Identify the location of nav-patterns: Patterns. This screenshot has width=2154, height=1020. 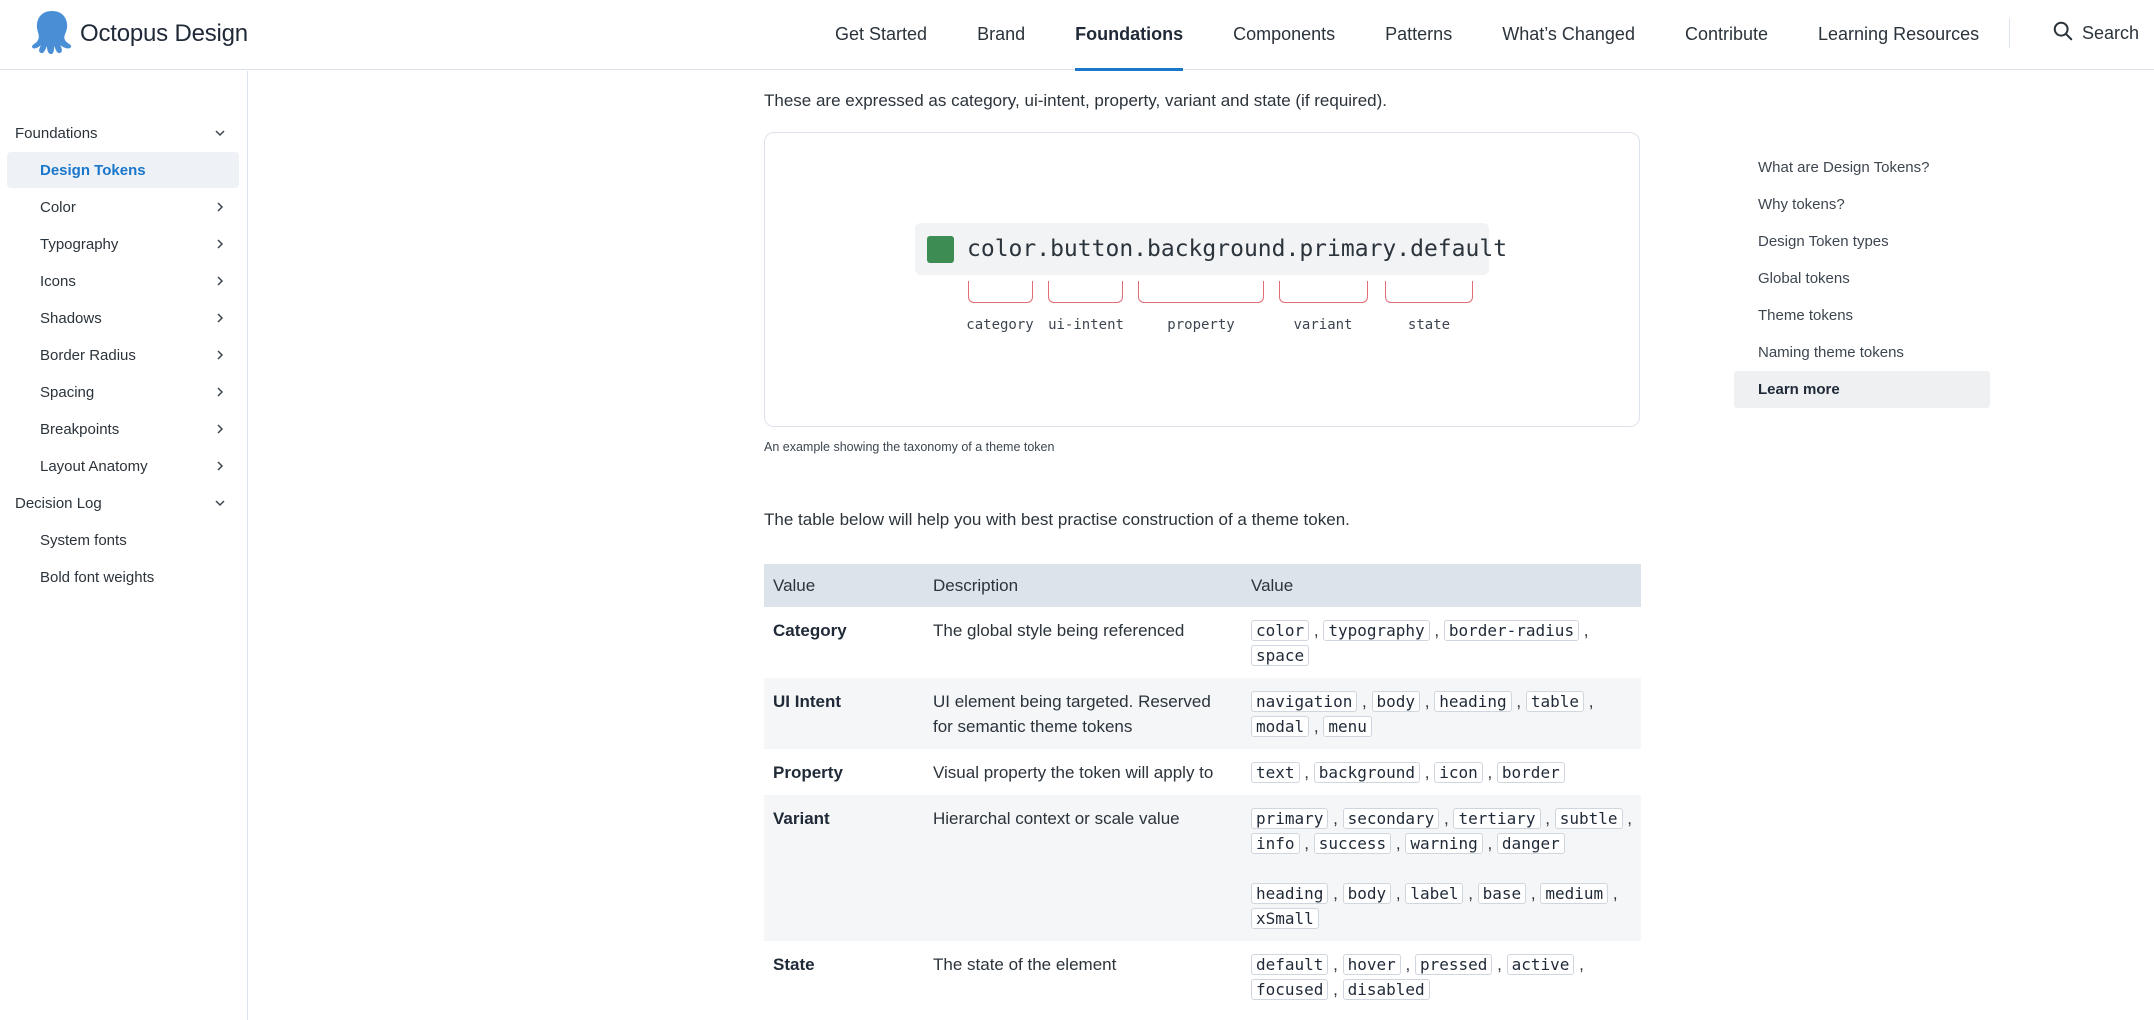
(1418, 35).